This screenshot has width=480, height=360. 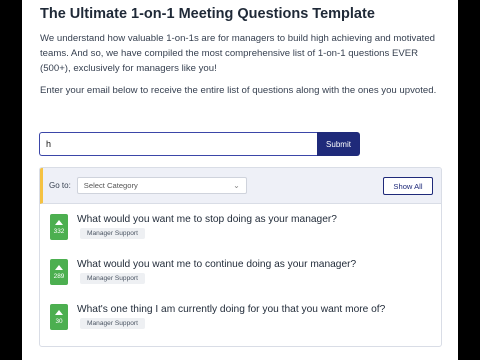 I want to click on email-form: Submit, so click(x=199, y=144).